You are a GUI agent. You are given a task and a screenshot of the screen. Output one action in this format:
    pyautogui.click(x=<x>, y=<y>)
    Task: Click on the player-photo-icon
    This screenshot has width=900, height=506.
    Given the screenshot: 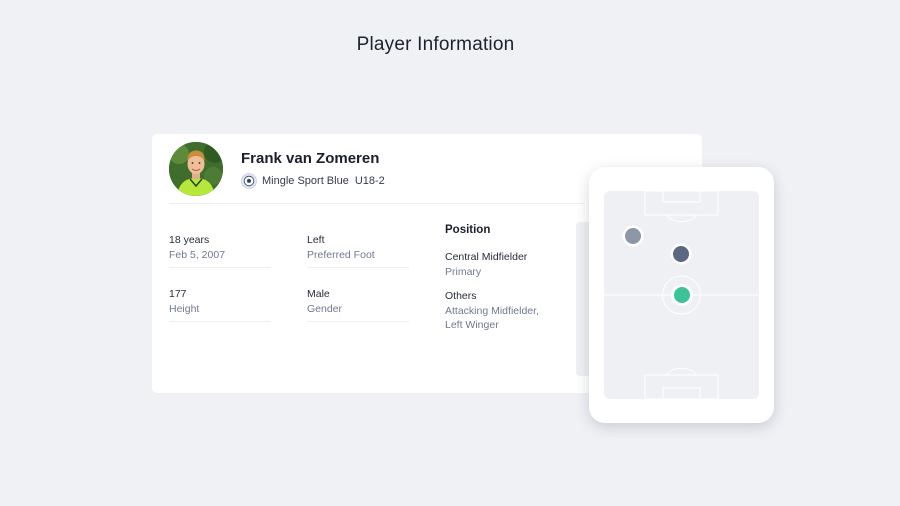 What is the action you would take?
    pyautogui.click(x=196, y=169)
    